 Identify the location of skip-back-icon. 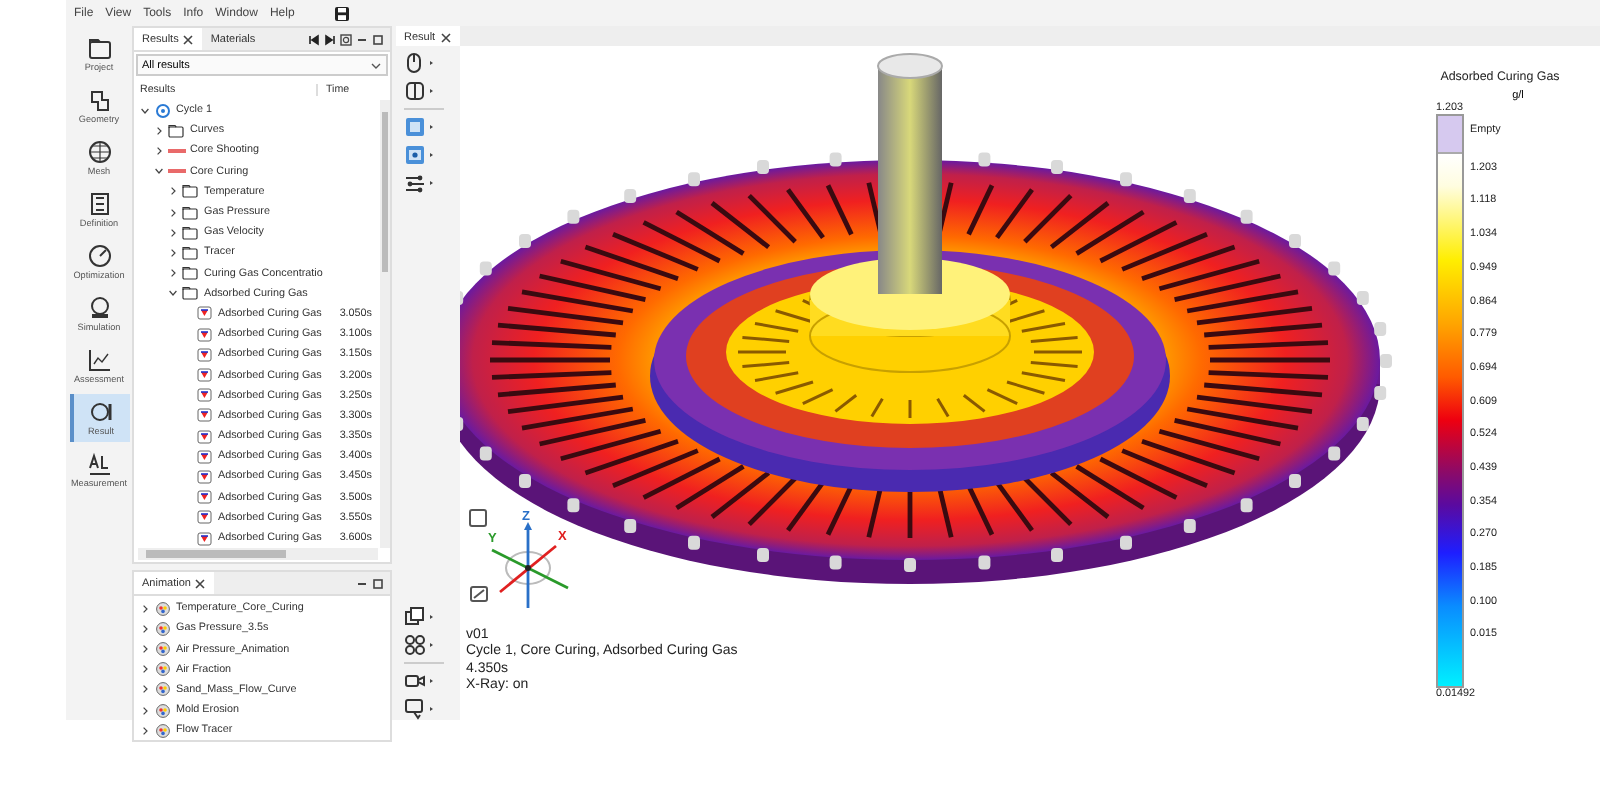
(314, 39).